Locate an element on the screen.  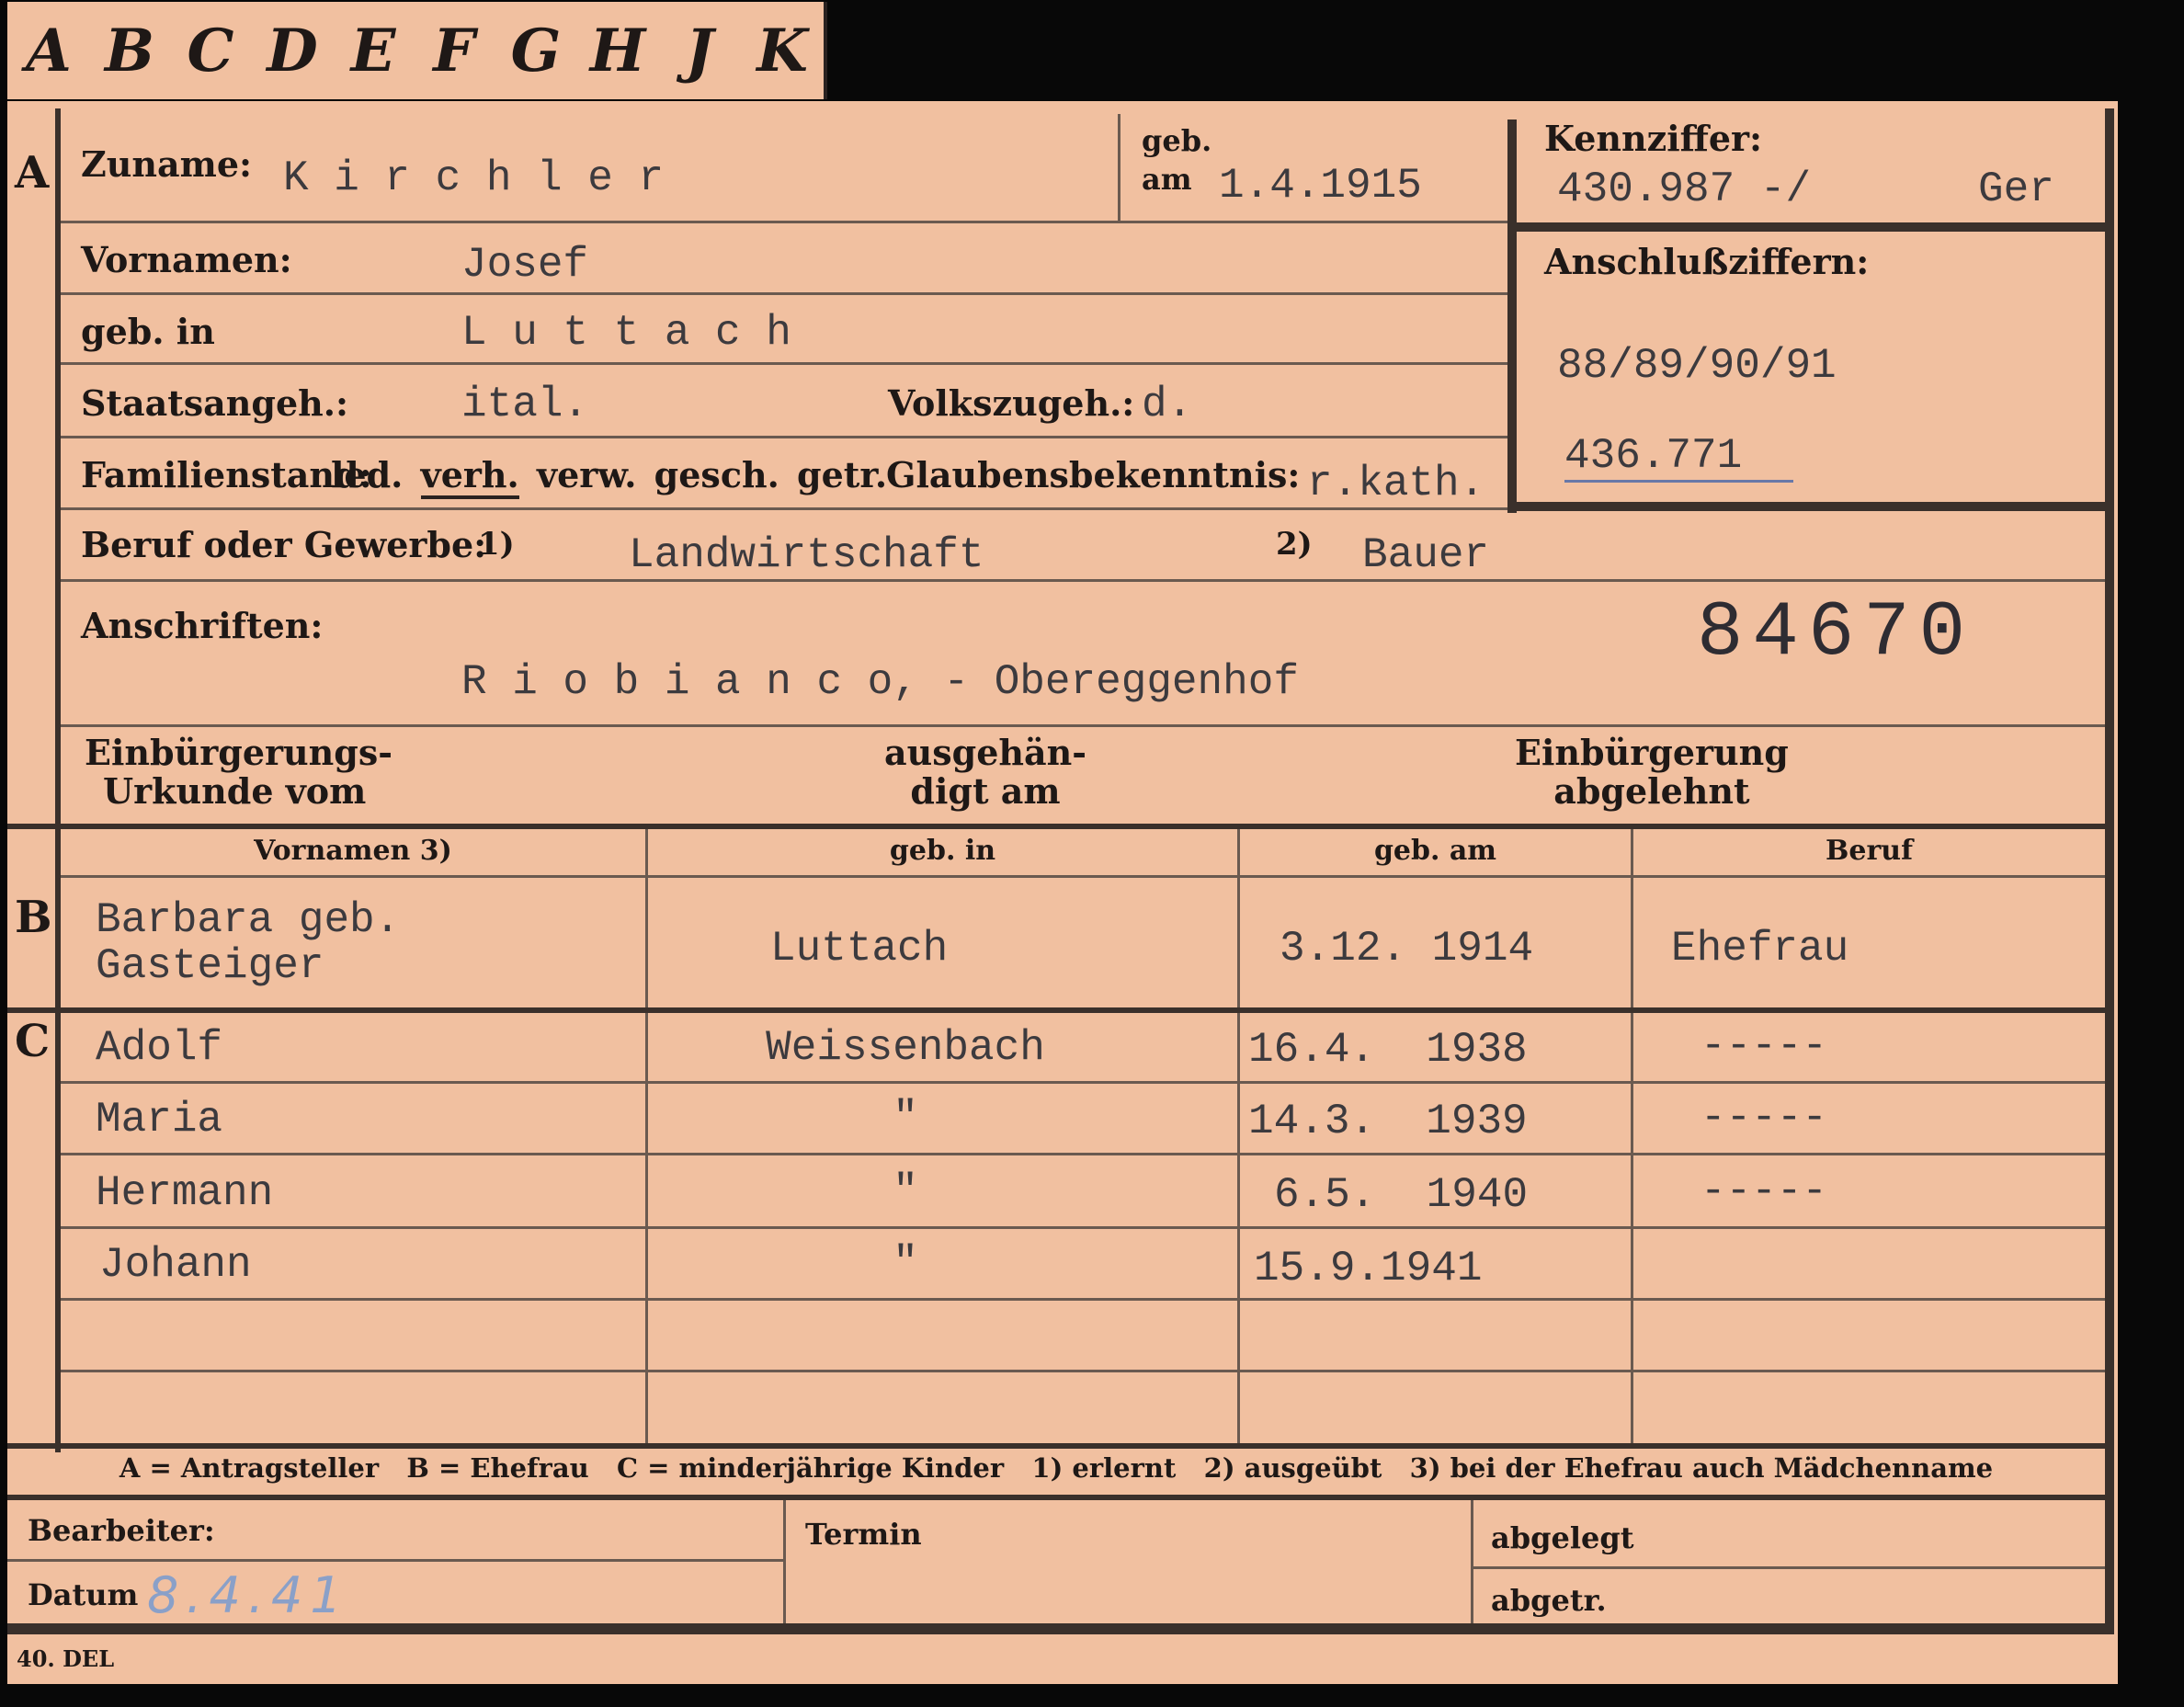
citizenship-value: ital. is located at coordinates (525, 404).